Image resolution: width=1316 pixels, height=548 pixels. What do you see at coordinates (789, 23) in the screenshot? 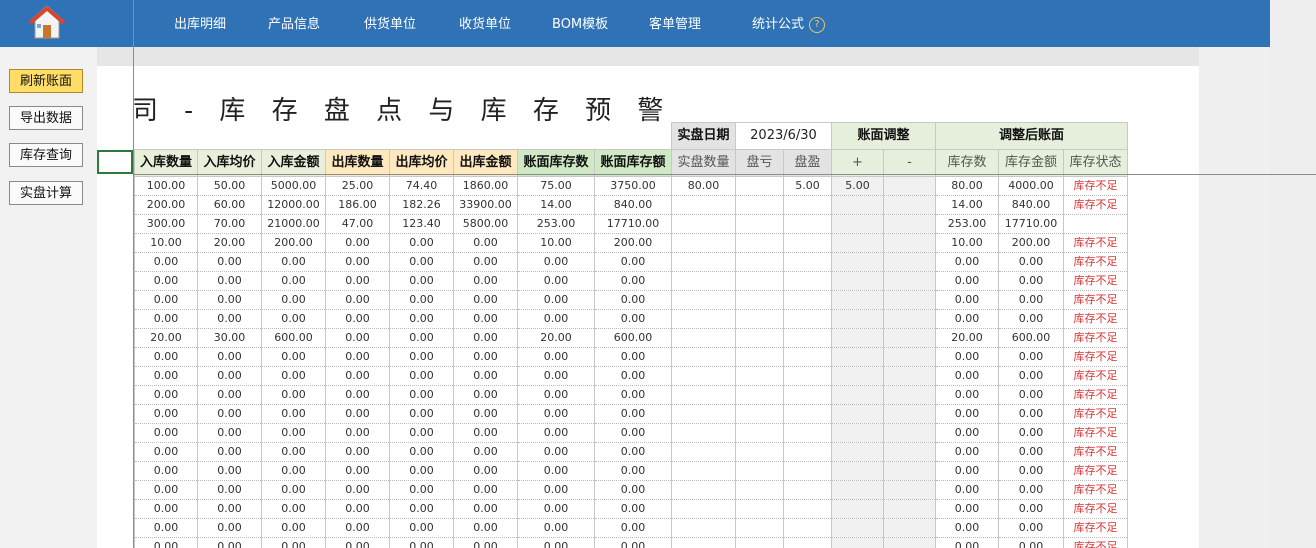
I see `nav-item-statistics-formula: 统计公式?` at bounding box center [789, 23].